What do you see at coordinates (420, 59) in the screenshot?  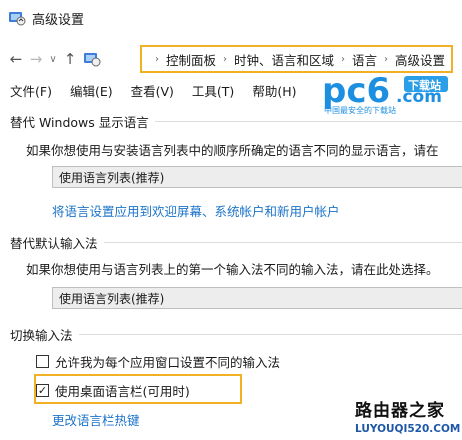 I see `breadcrumb-advanced-settings: 高级设置` at bounding box center [420, 59].